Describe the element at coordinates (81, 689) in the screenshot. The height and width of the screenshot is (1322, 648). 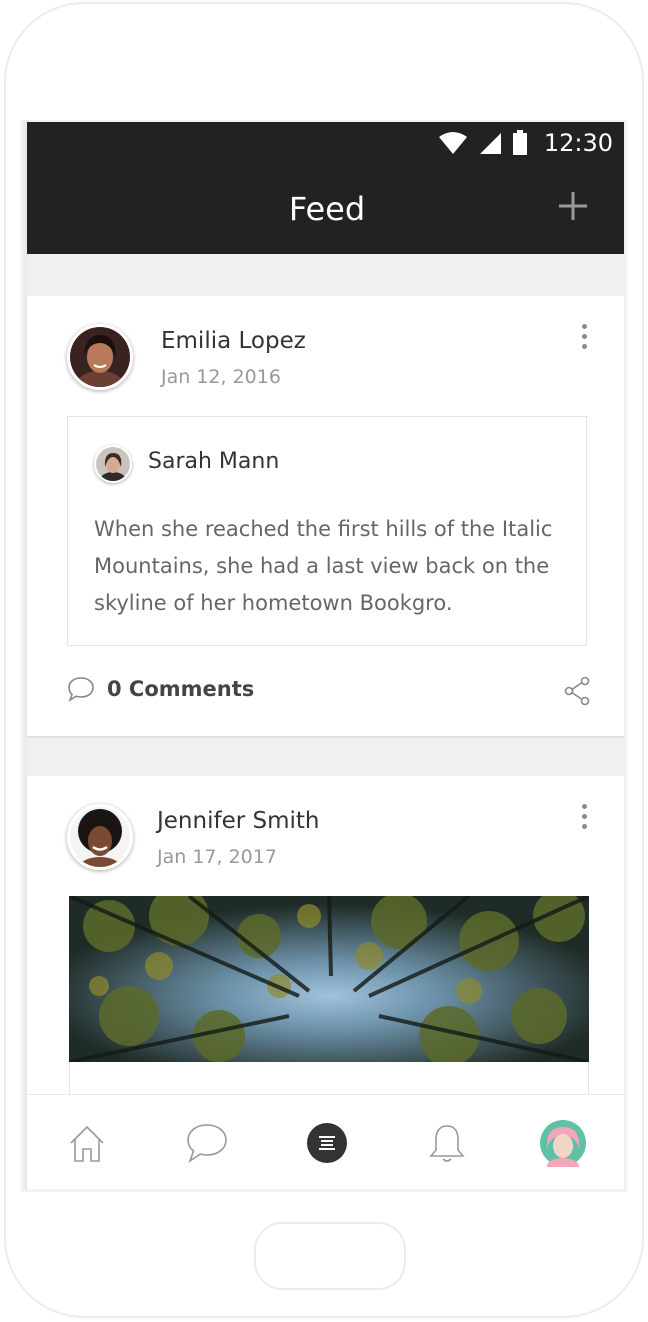
I see `comment-icon` at that location.